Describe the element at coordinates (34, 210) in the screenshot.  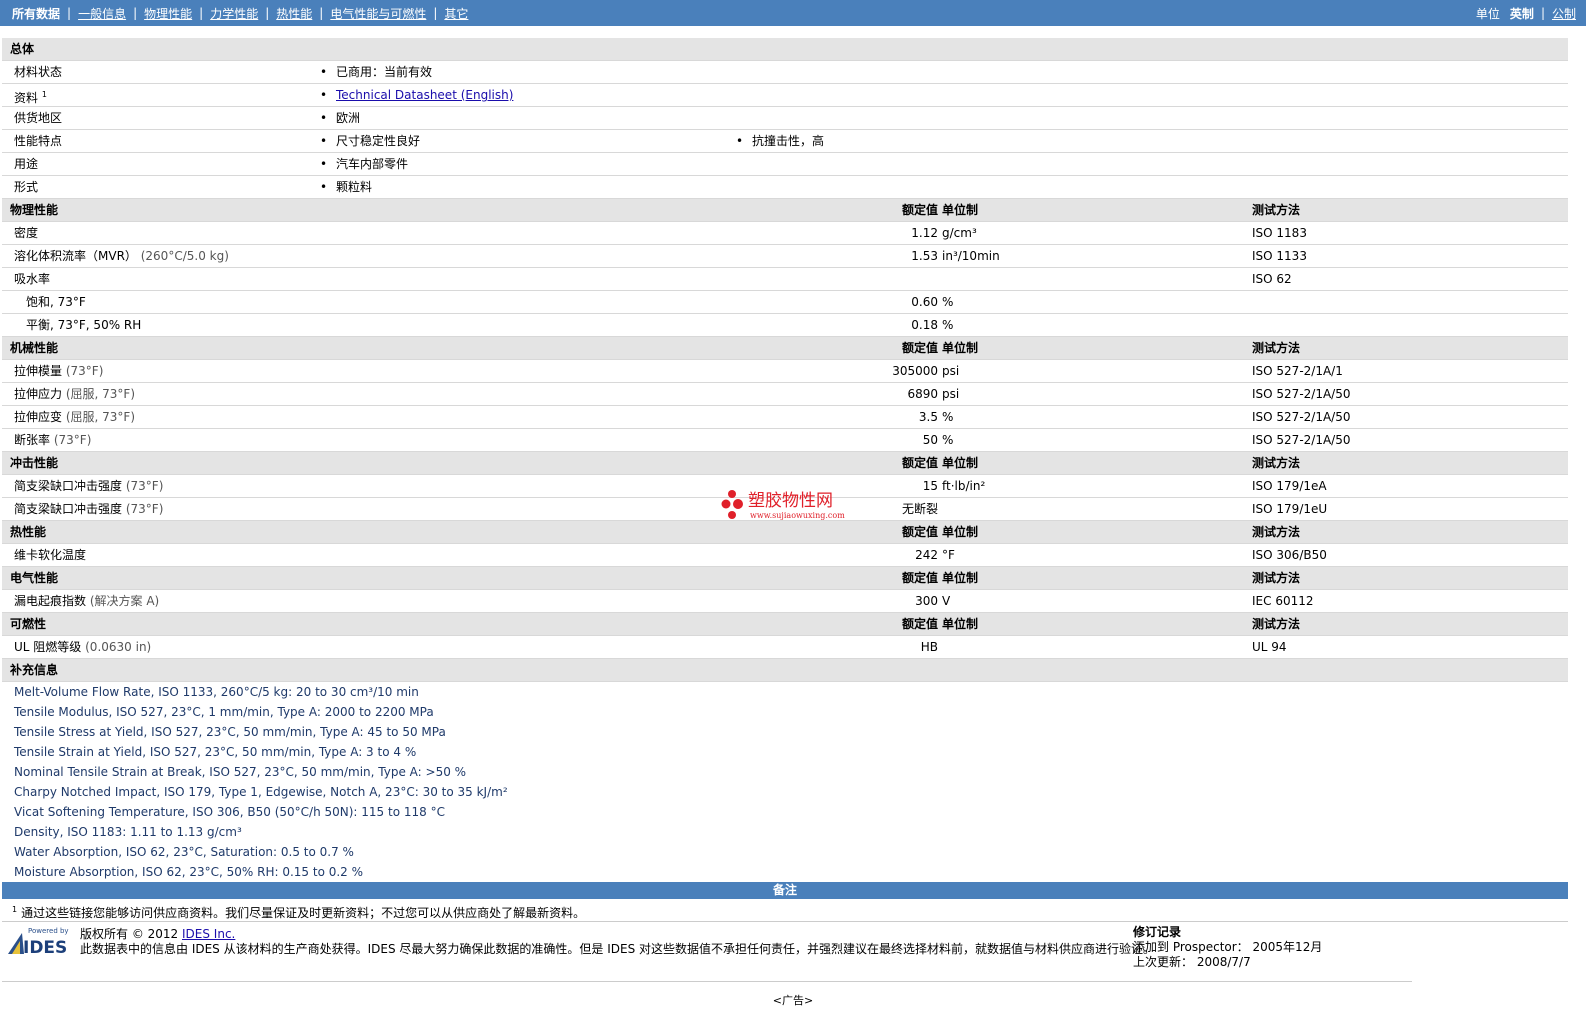
I see `section-title: 物理性能` at that location.